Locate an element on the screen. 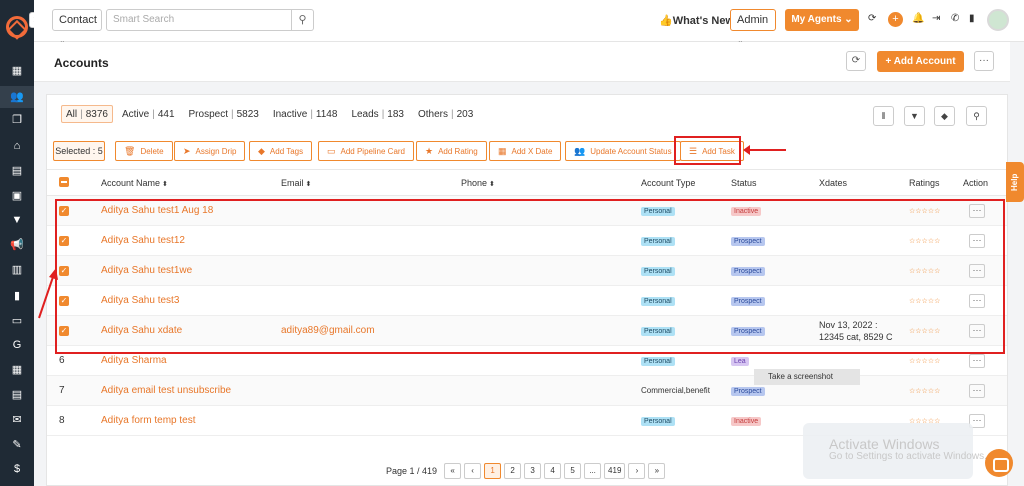  contact-select: Contact ⌄ is located at coordinates (77, 27).